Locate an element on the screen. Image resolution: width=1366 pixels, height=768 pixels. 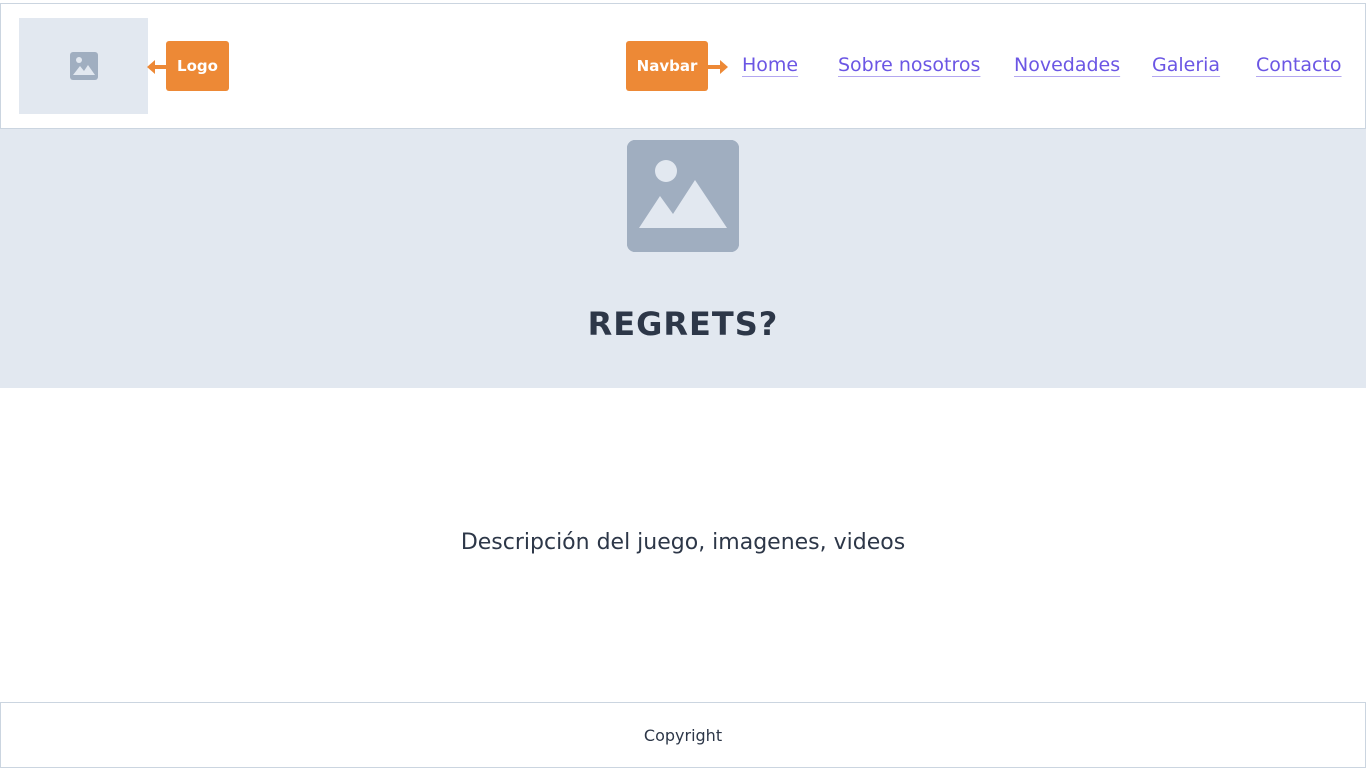
logo-placeholder is located at coordinates (83, 66).